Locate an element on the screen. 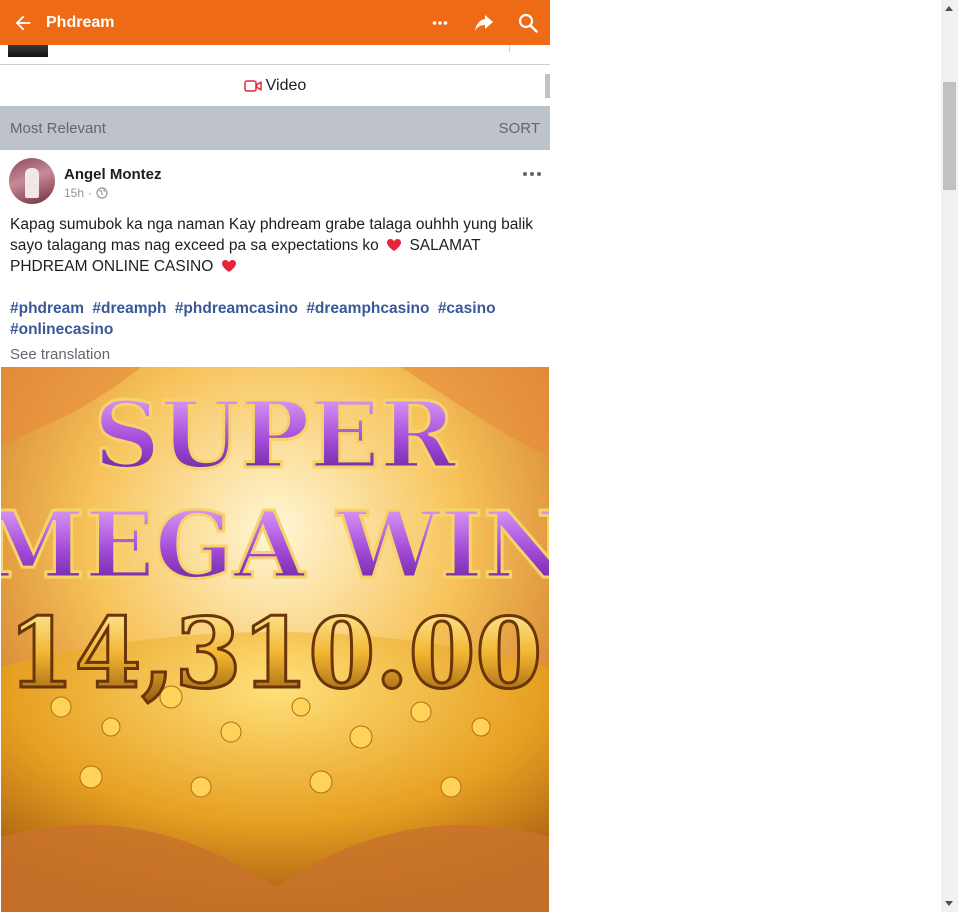 This screenshot has width=958, height=912. video-tab: Video is located at coordinates (275, 86).